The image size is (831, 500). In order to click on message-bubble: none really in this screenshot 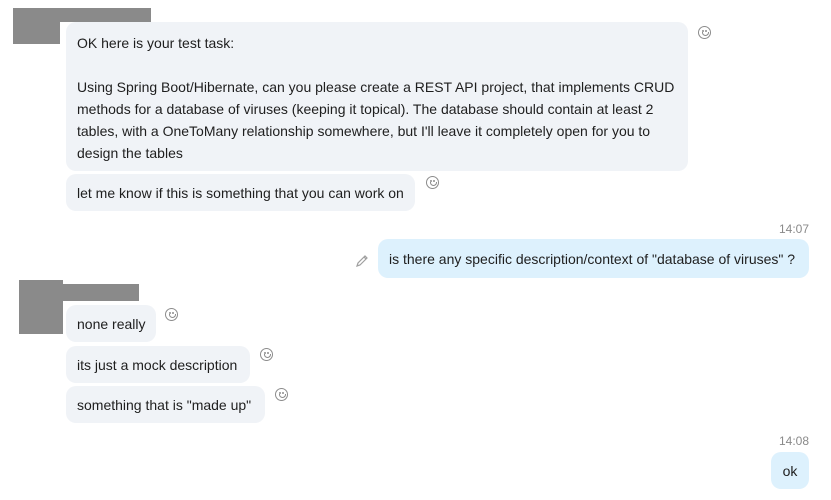, I will do `click(111, 323)`.